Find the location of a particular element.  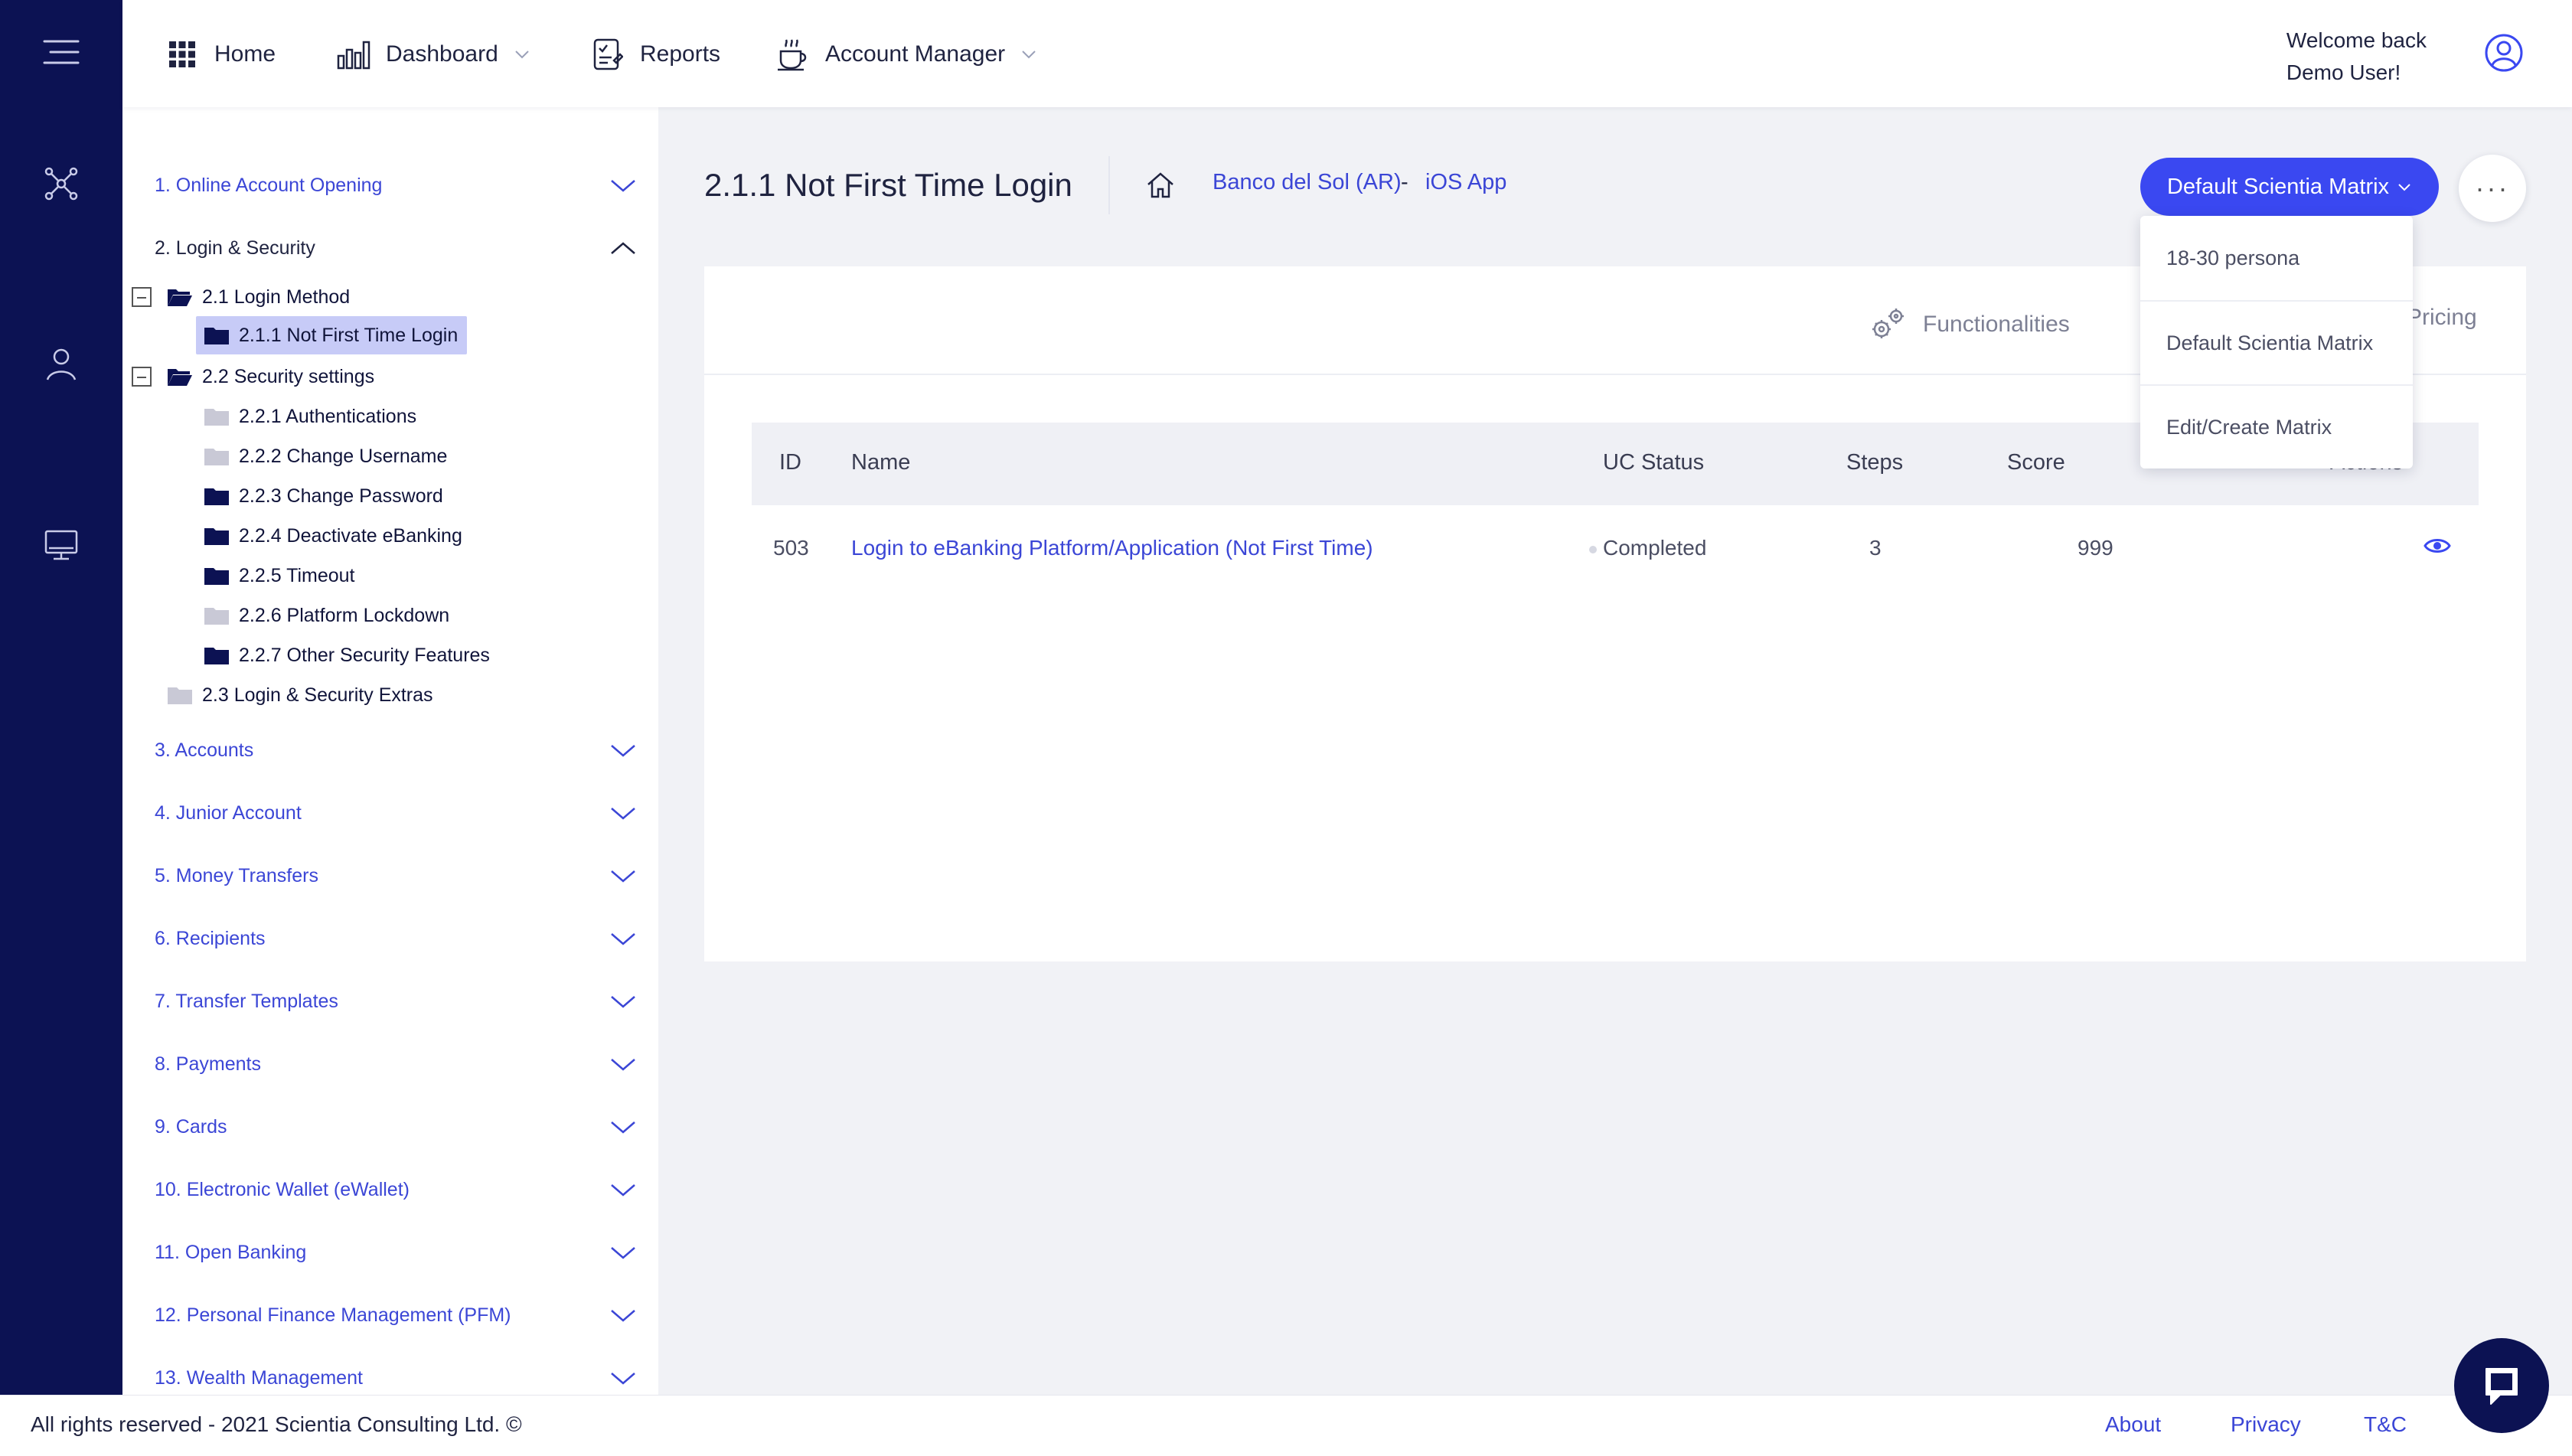

hamburger-menu-icon is located at coordinates (61, 52).